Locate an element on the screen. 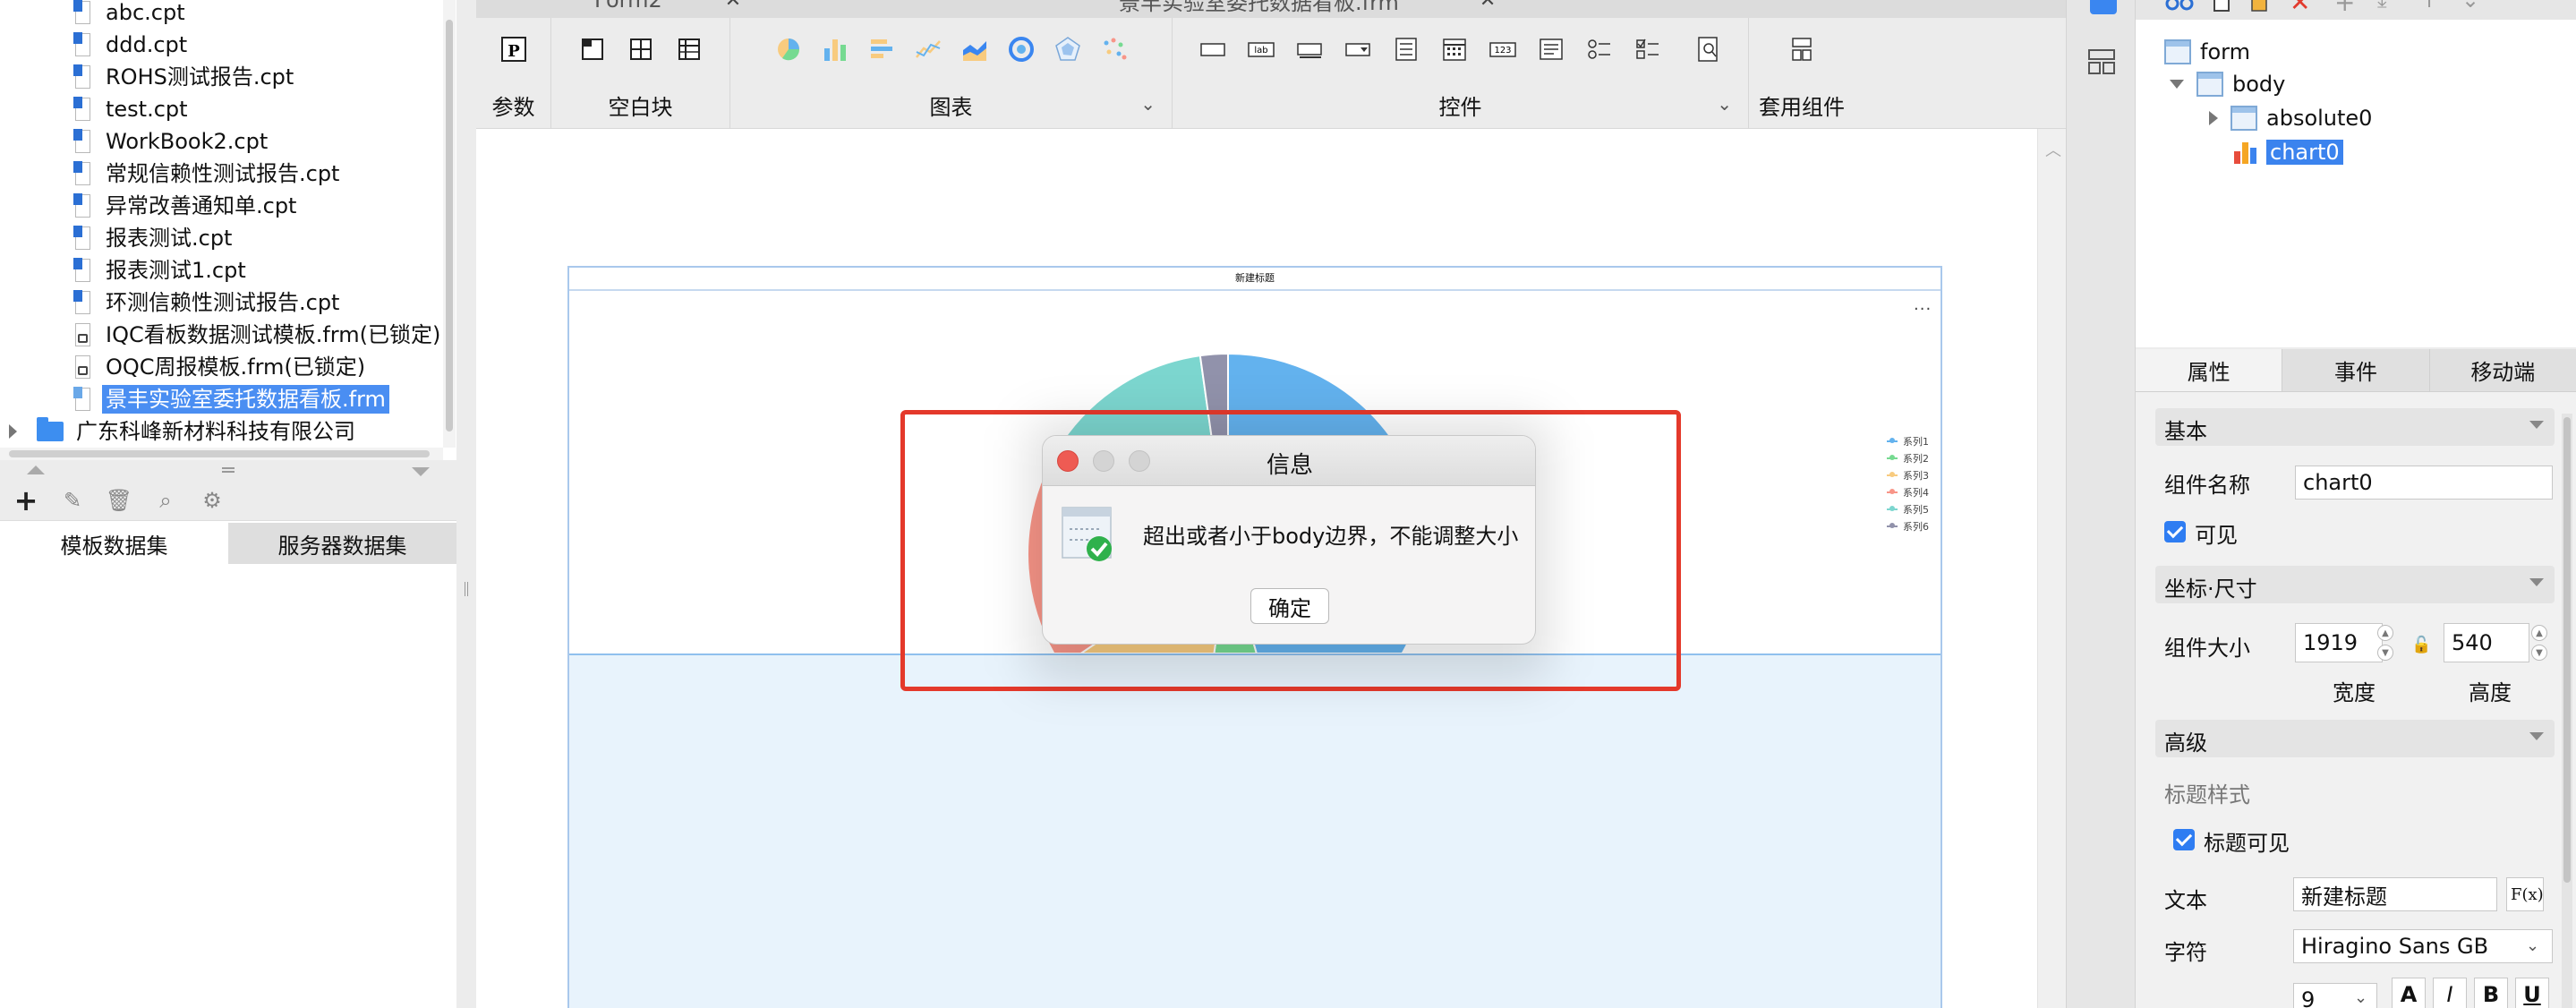  bar-chart-icon is located at coordinates (835, 49).